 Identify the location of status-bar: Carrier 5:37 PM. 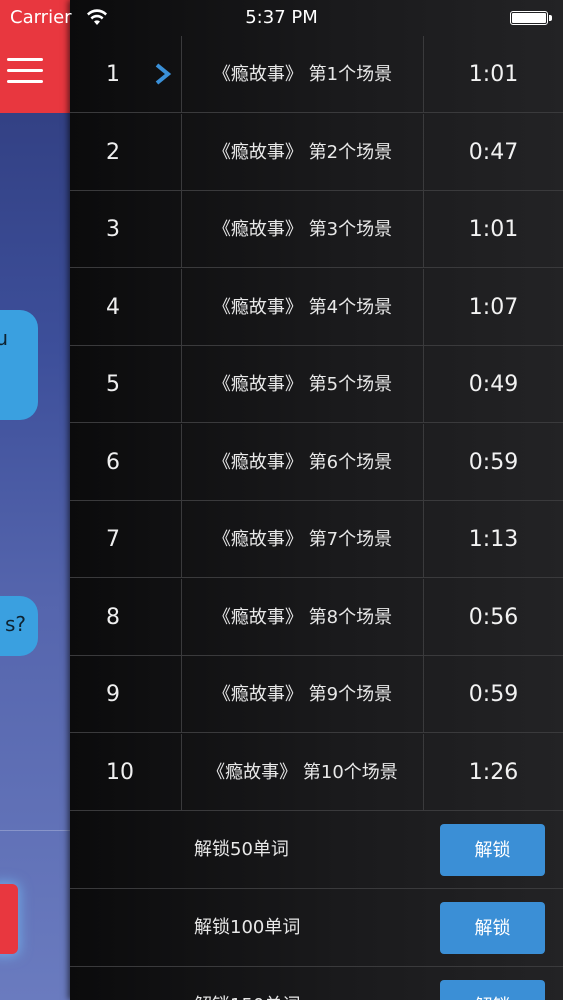
(281, 18).